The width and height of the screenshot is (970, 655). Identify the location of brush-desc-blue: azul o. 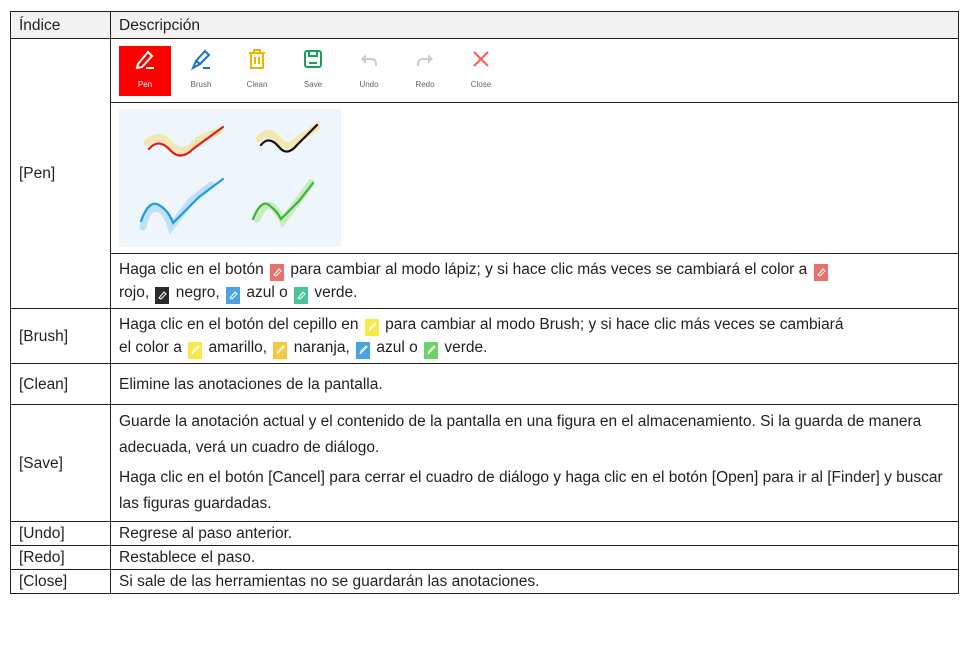
(397, 347).